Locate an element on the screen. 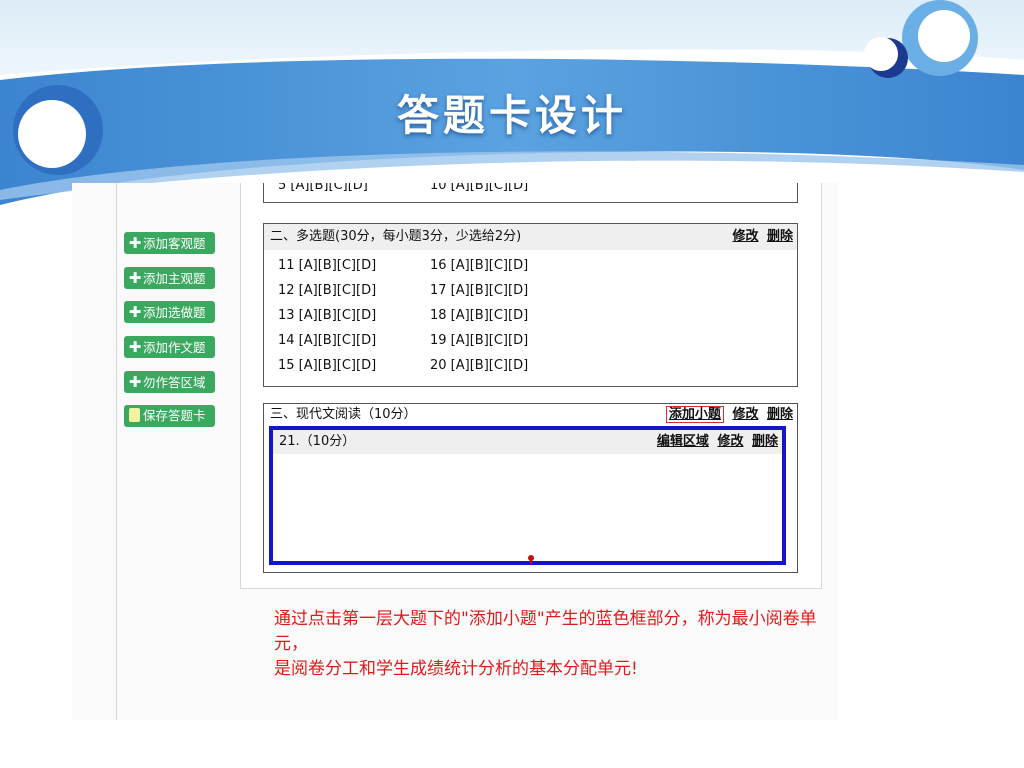 The width and height of the screenshot is (1024, 768). list-item: 14 [A][B][C][D] is located at coordinates (327, 340).